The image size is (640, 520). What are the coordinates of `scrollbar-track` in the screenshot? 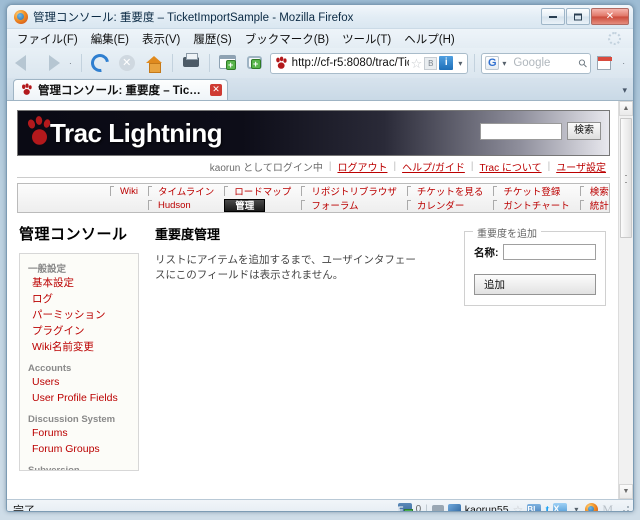 It's located at (626, 300).